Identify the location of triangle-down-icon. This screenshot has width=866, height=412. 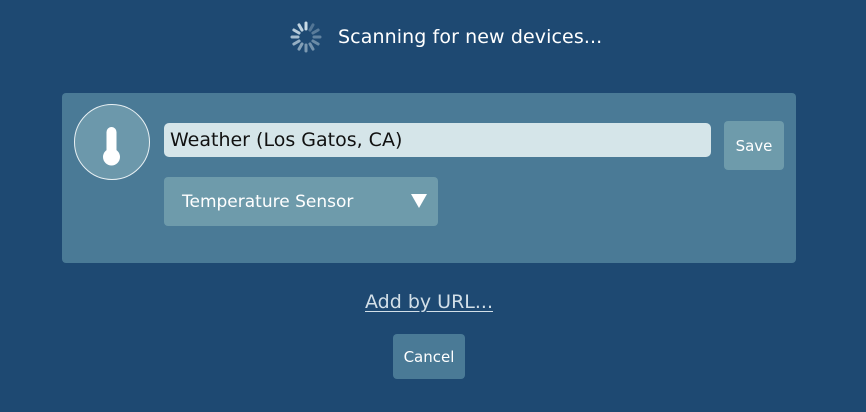
(419, 201).